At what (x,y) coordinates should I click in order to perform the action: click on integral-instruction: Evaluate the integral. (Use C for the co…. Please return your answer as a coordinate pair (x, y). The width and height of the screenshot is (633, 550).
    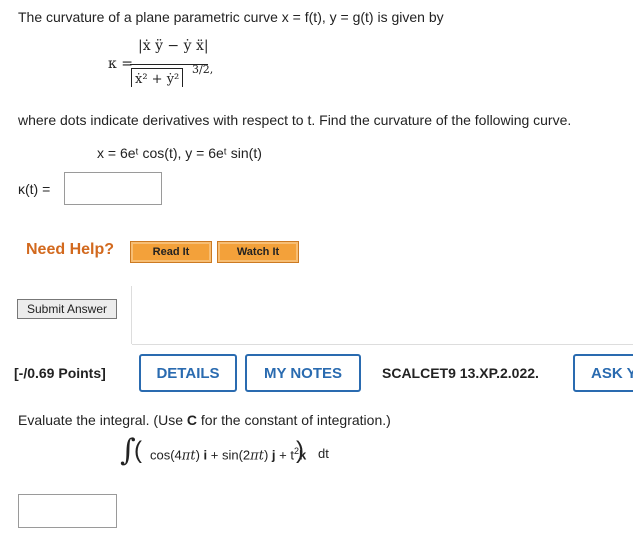
    Looking at the image, I should click on (204, 420).